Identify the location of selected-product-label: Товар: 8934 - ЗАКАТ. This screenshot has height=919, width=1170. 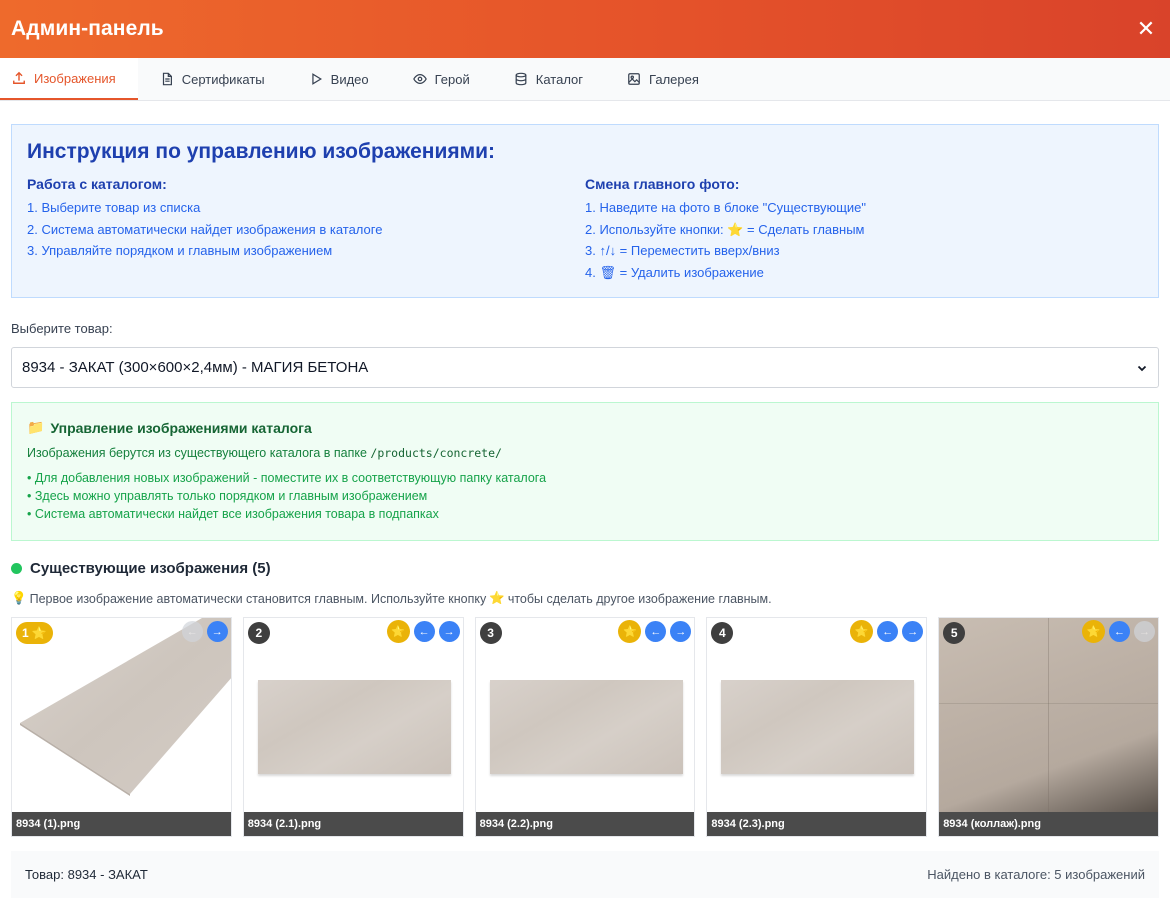
(86, 874).